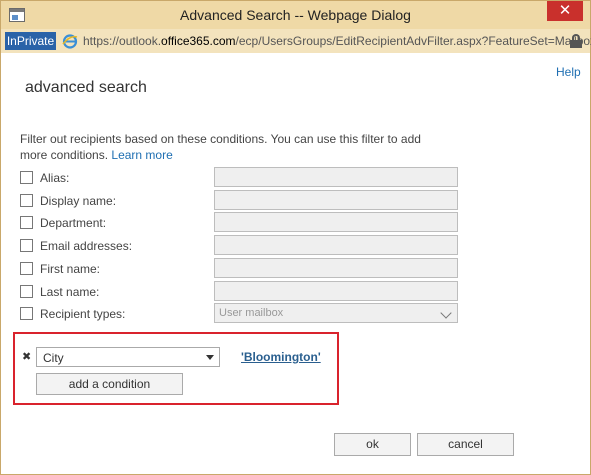 Image resolution: width=591 pixels, height=475 pixels. What do you see at coordinates (26, 313) in the screenshot?
I see `recipient-types-checkbox` at bounding box center [26, 313].